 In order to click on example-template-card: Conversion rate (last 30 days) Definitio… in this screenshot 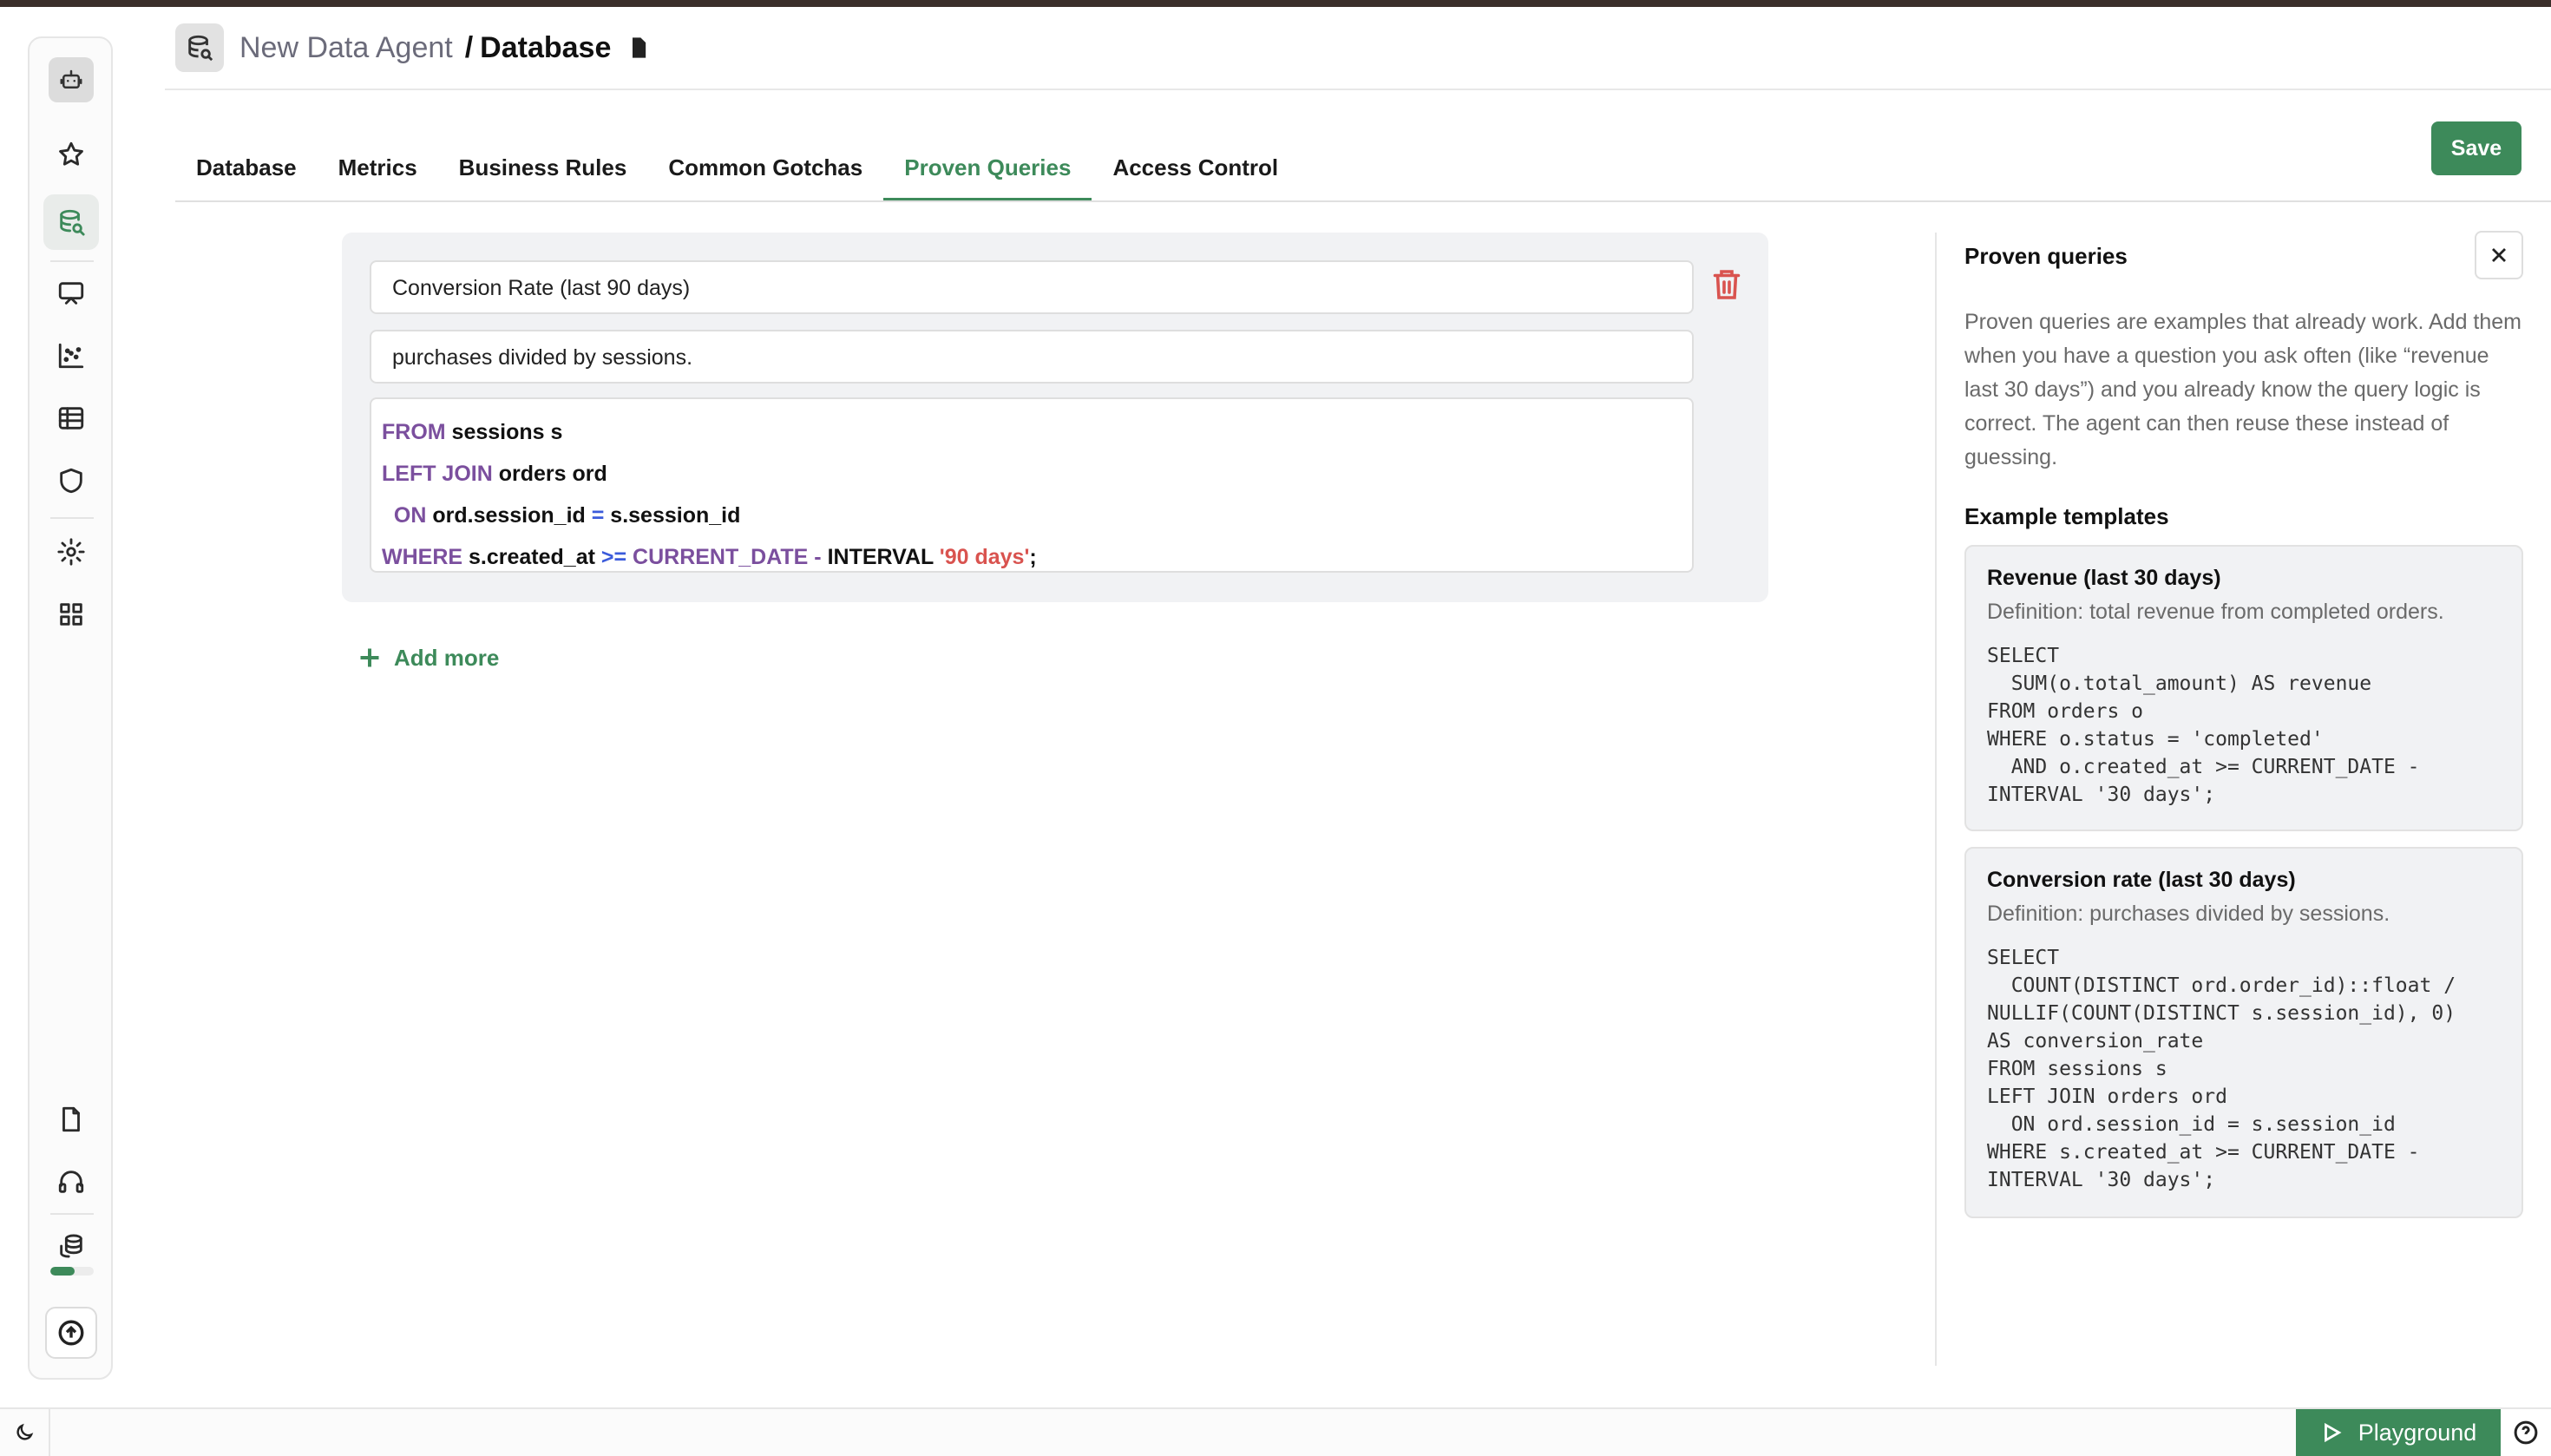, I will do `click(2243, 1032)`.